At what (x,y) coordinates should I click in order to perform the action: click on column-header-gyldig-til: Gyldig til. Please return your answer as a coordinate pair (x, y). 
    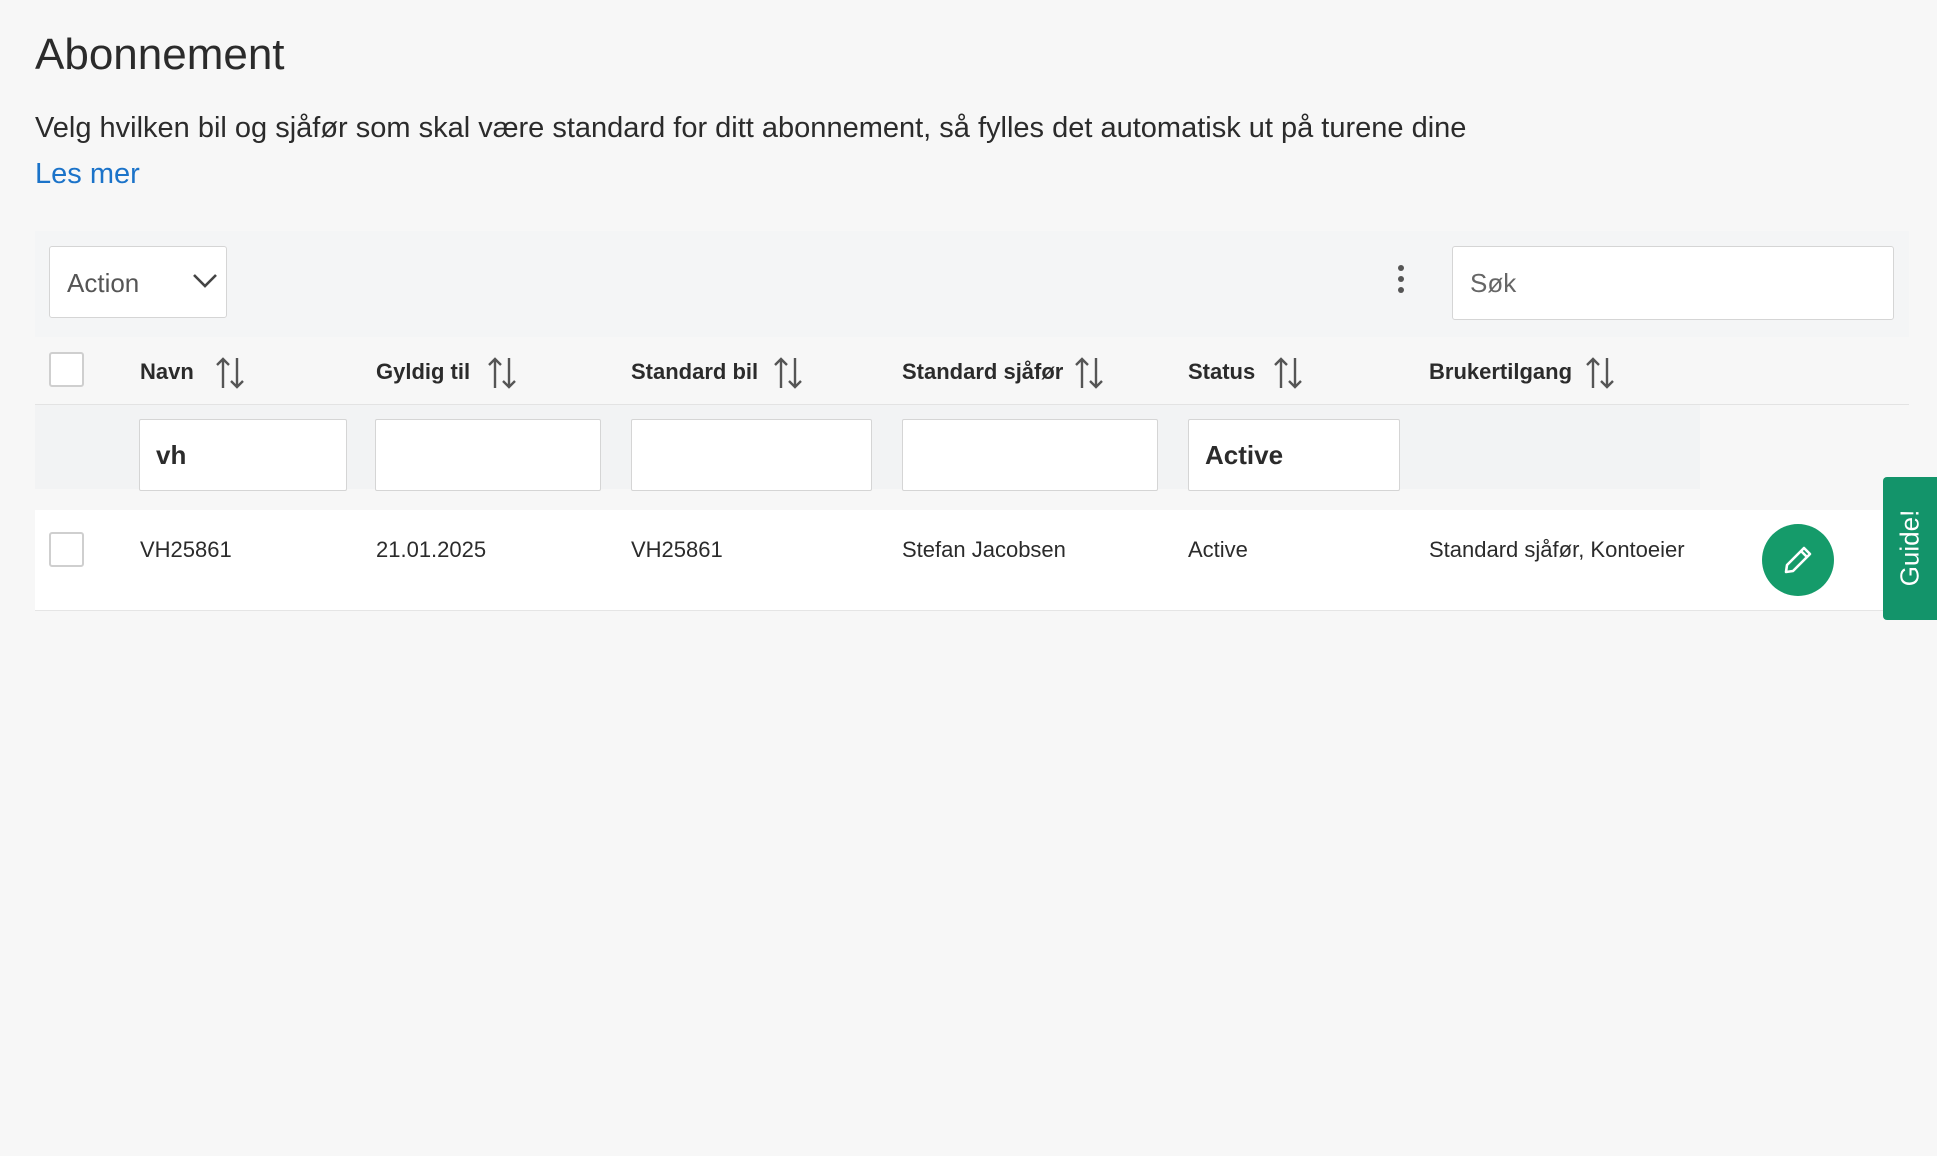
    Looking at the image, I should click on (423, 372).